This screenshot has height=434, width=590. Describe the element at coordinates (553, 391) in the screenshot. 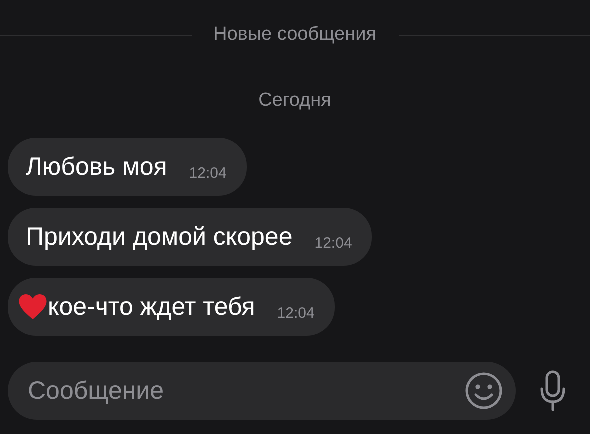

I see `microphone-icon` at that location.